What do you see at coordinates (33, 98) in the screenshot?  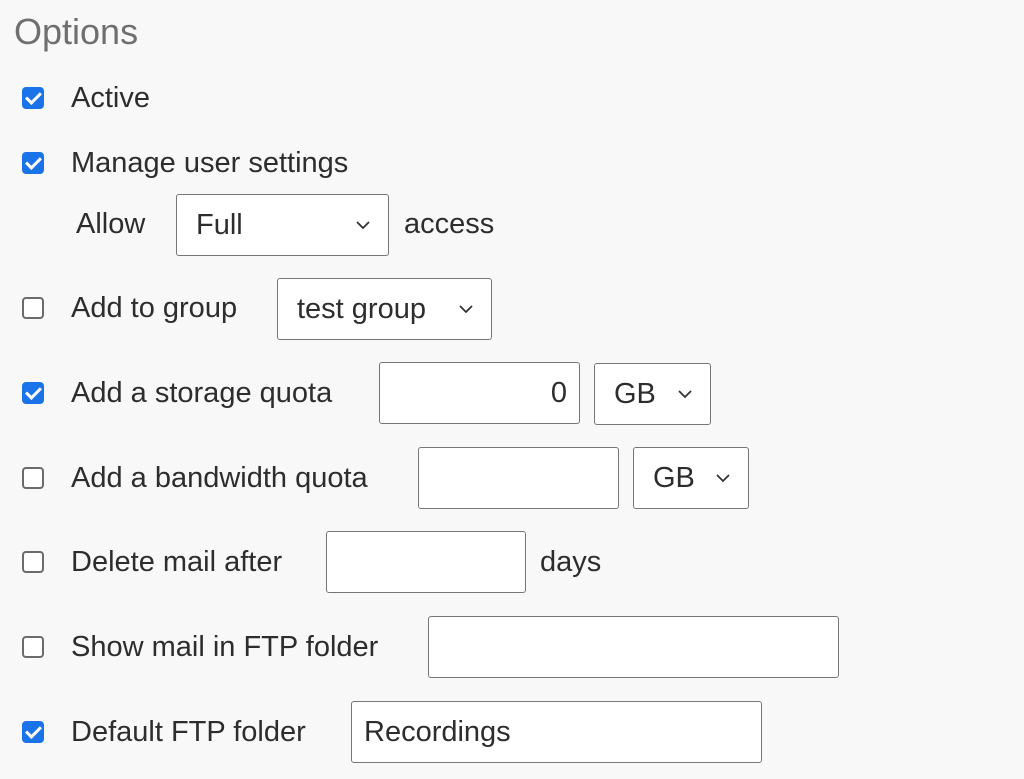 I see `active-checkbox` at bounding box center [33, 98].